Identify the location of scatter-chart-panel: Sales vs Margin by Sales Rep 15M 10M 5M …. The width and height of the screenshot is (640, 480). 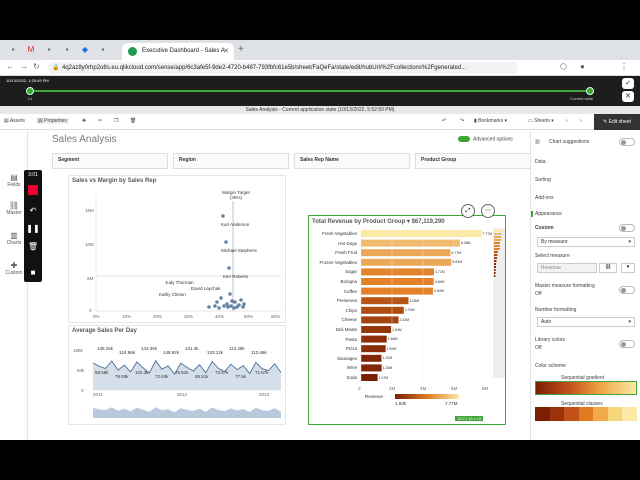
(177, 249).